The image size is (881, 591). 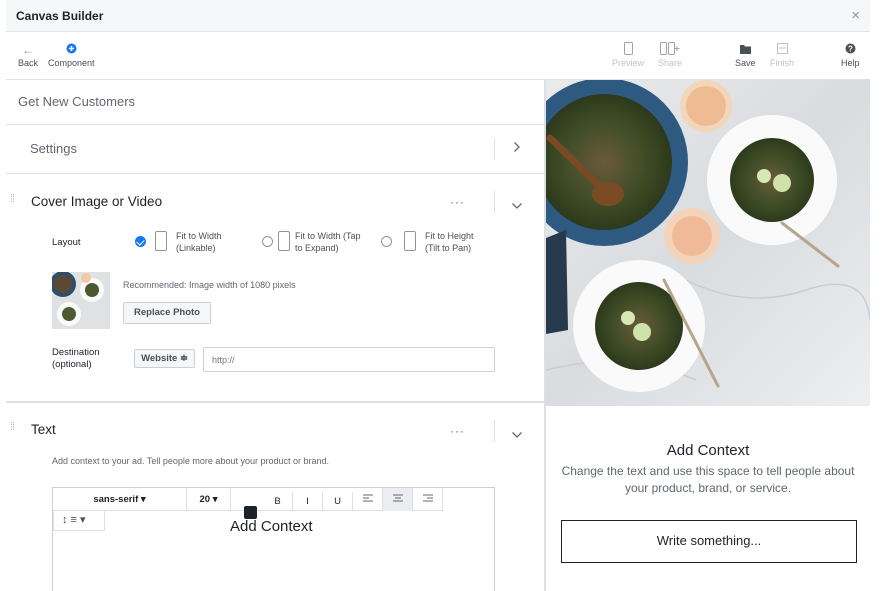 What do you see at coordinates (97, 201) in the screenshot?
I see `cover-section-title: Cover Image or Video` at bounding box center [97, 201].